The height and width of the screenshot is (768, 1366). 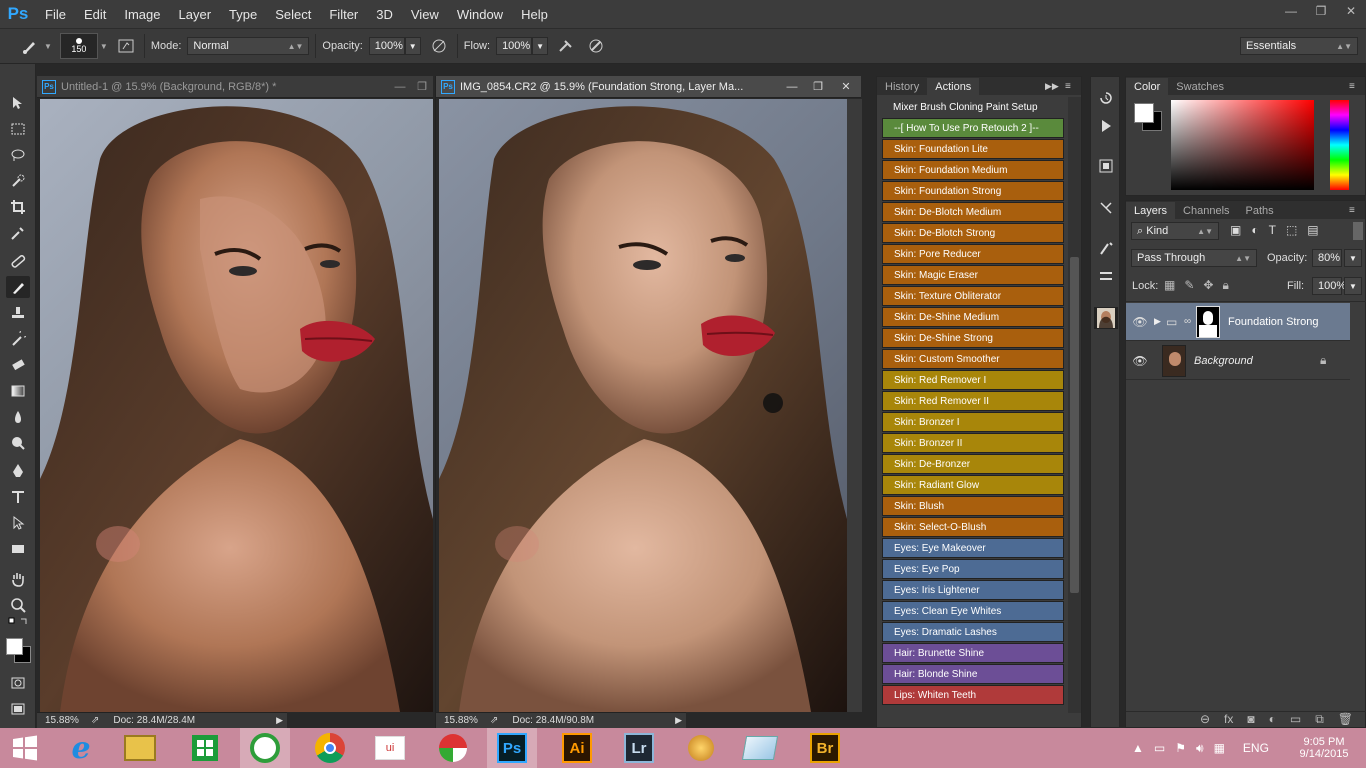 What do you see at coordinates (1321, 11) in the screenshot?
I see `restore-button: ❐` at bounding box center [1321, 11].